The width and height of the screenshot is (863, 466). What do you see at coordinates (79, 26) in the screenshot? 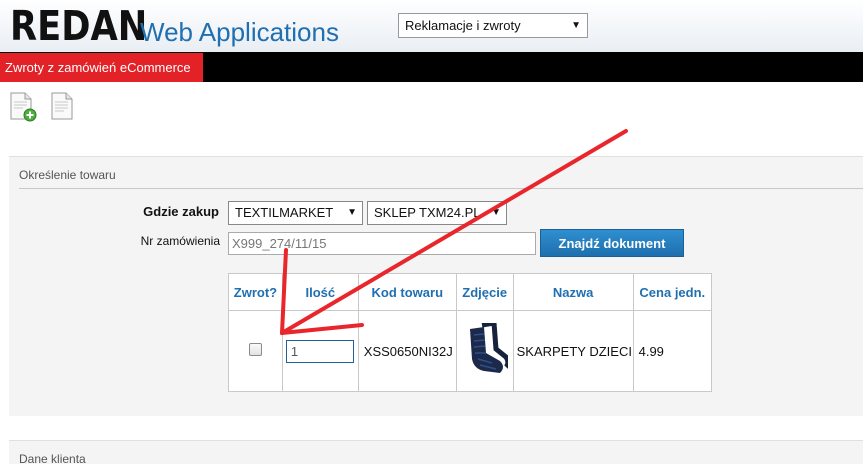
I see `logo-redan: REDAN` at bounding box center [79, 26].